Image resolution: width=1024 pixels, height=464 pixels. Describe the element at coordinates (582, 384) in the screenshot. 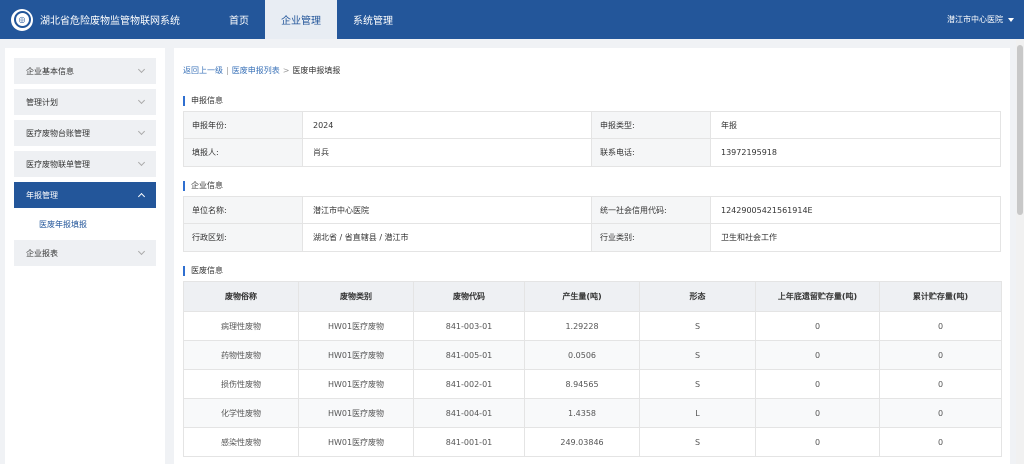

I see `table-cell: 8.94565` at that location.